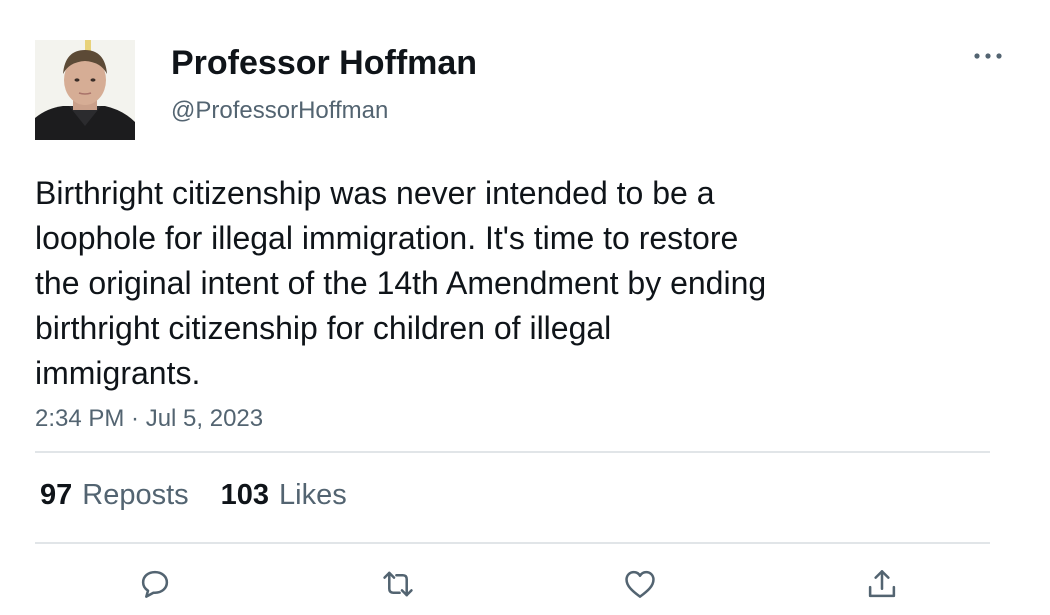  I want to click on action-bar, so click(525, 585).